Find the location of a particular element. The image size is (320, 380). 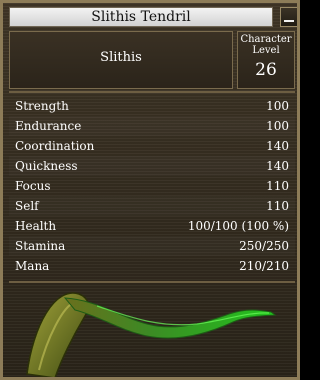

character-level-box: Character Level 26 is located at coordinates (266, 60).